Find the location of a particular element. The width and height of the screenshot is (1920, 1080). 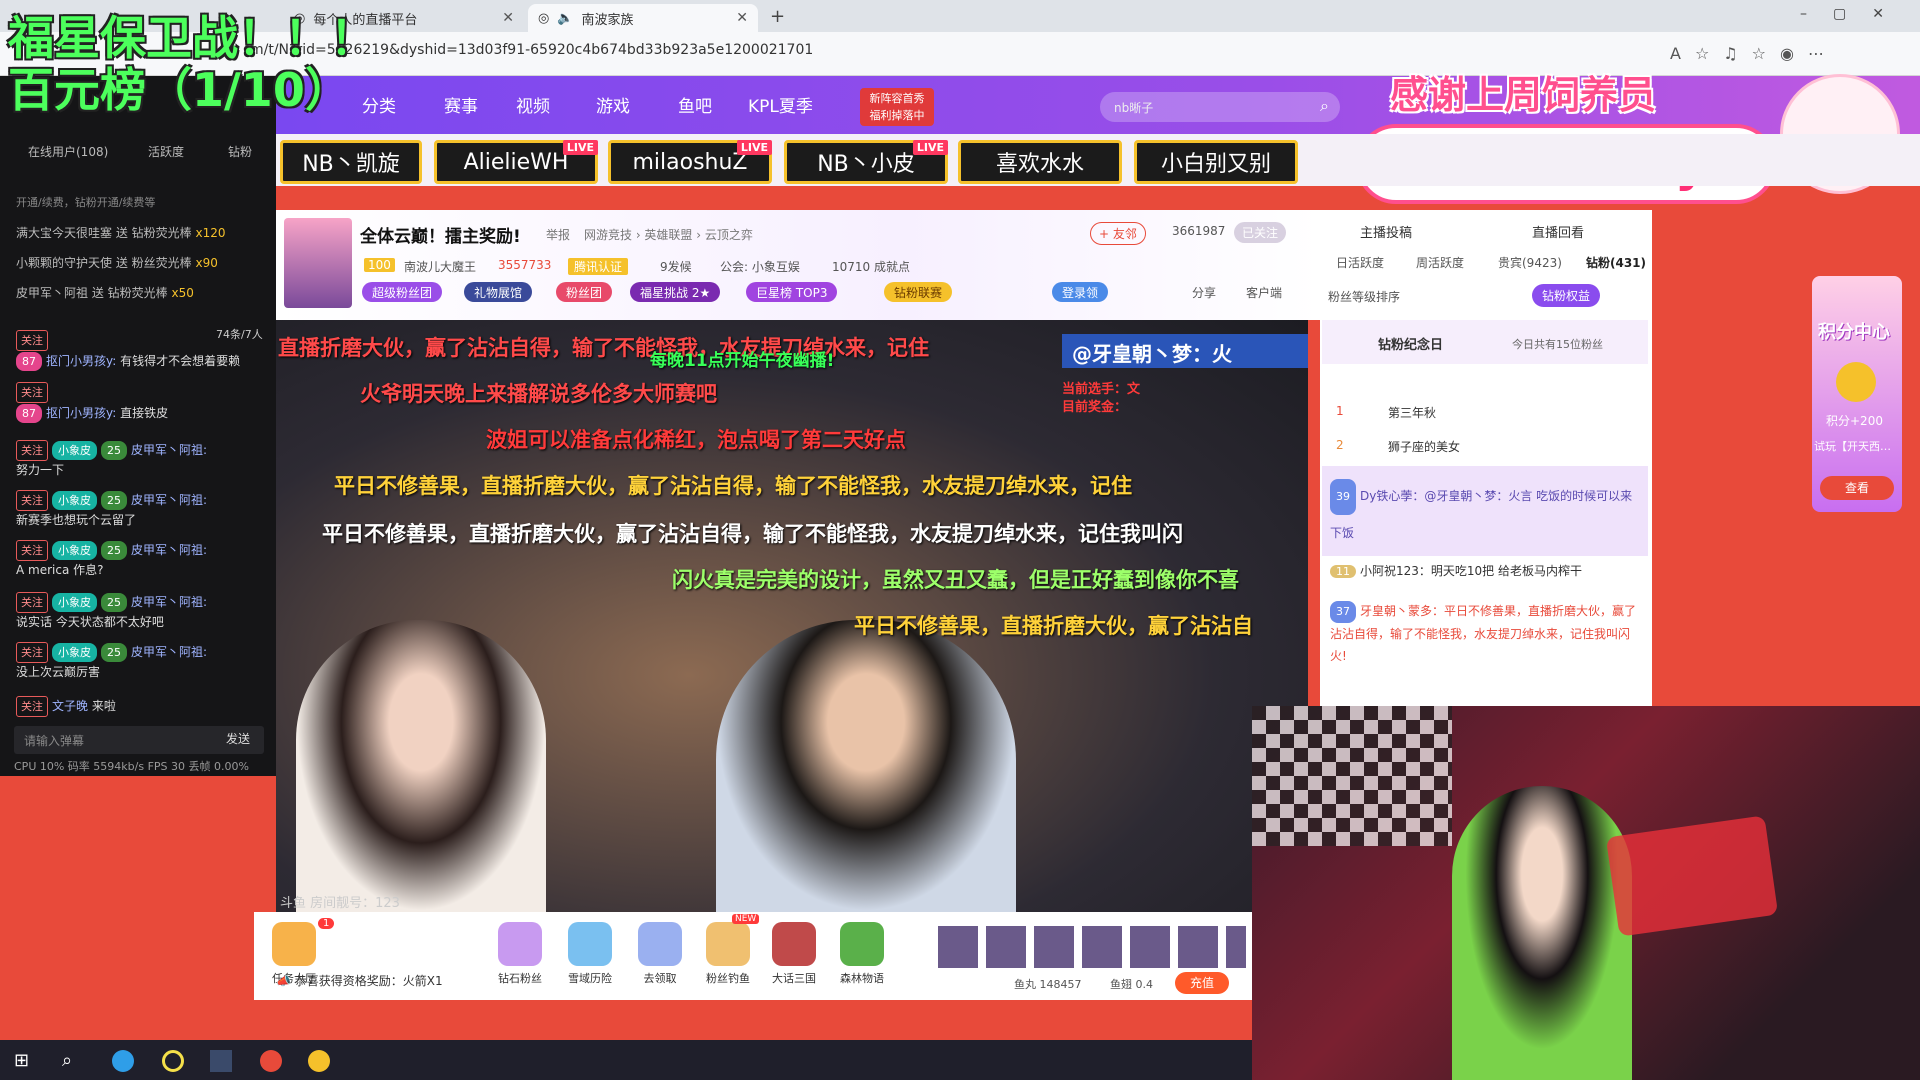

client-link: 客户端 is located at coordinates (1264, 292).